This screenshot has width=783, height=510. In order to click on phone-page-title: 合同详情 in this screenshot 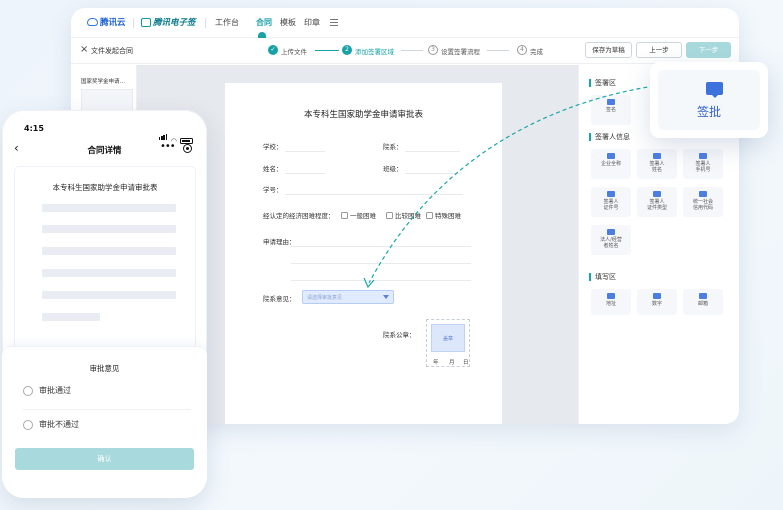, I will do `click(104, 151)`.